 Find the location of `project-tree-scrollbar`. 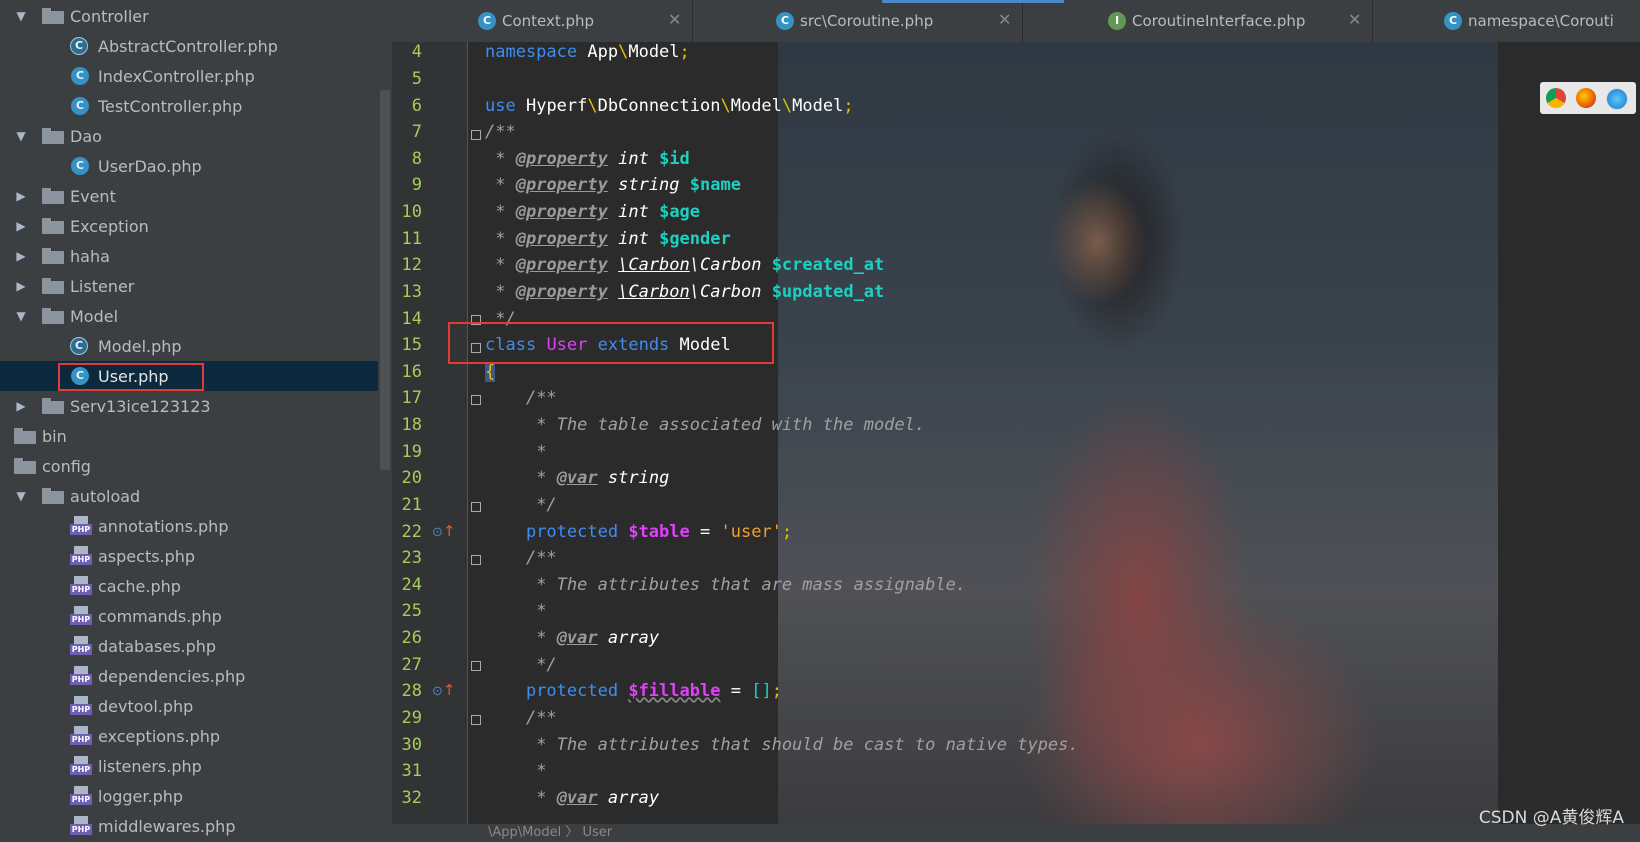

project-tree-scrollbar is located at coordinates (385, 421).